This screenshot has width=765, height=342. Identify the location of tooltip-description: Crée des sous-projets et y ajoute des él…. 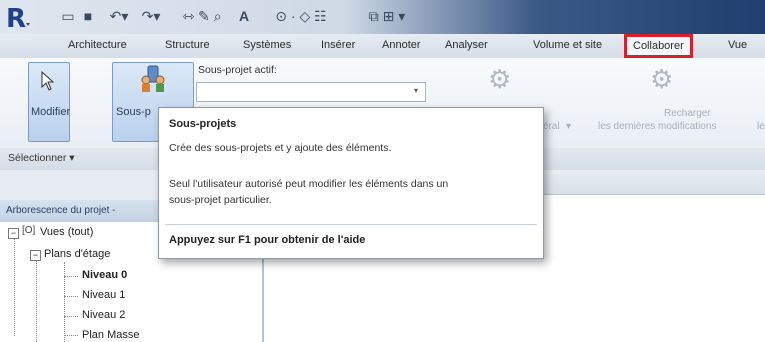
(280, 148).